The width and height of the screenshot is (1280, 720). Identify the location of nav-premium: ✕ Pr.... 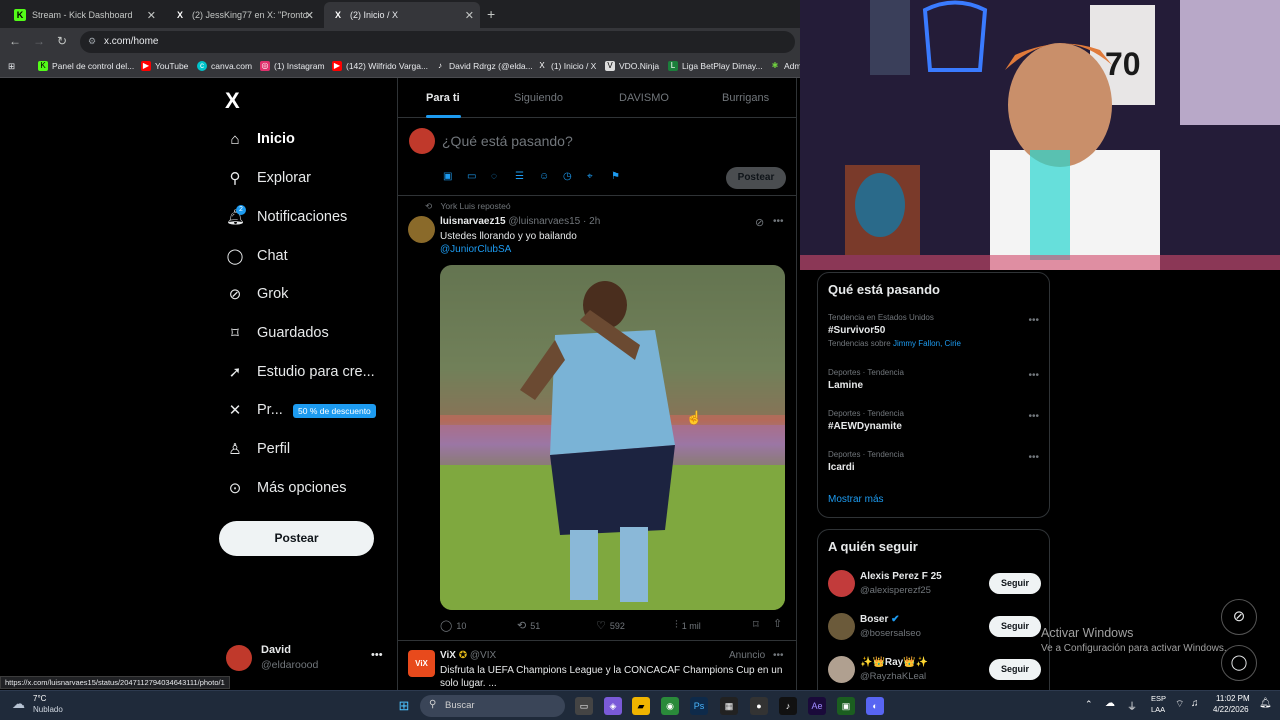
(254, 410).